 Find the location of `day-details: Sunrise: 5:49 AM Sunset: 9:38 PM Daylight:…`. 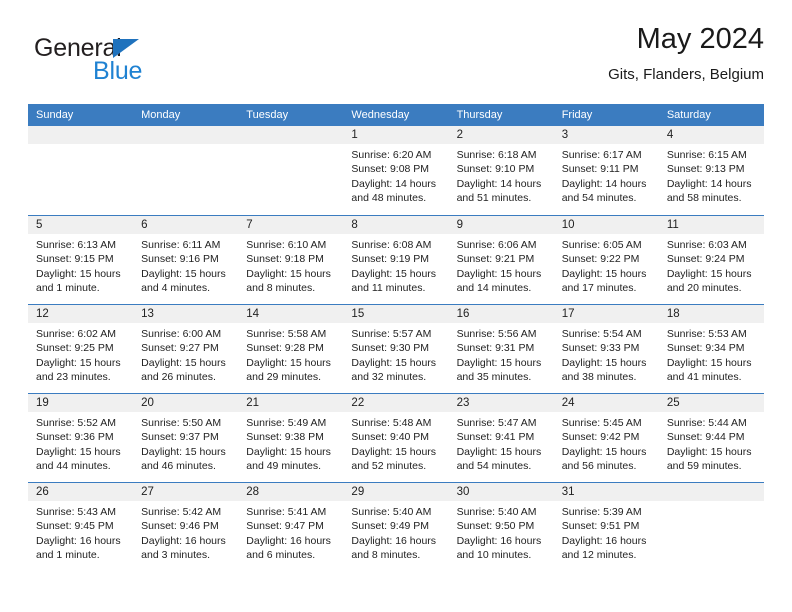

day-details: Sunrise: 5:49 AM Sunset: 9:38 PM Daylight:… is located at coordinates (290, 443).